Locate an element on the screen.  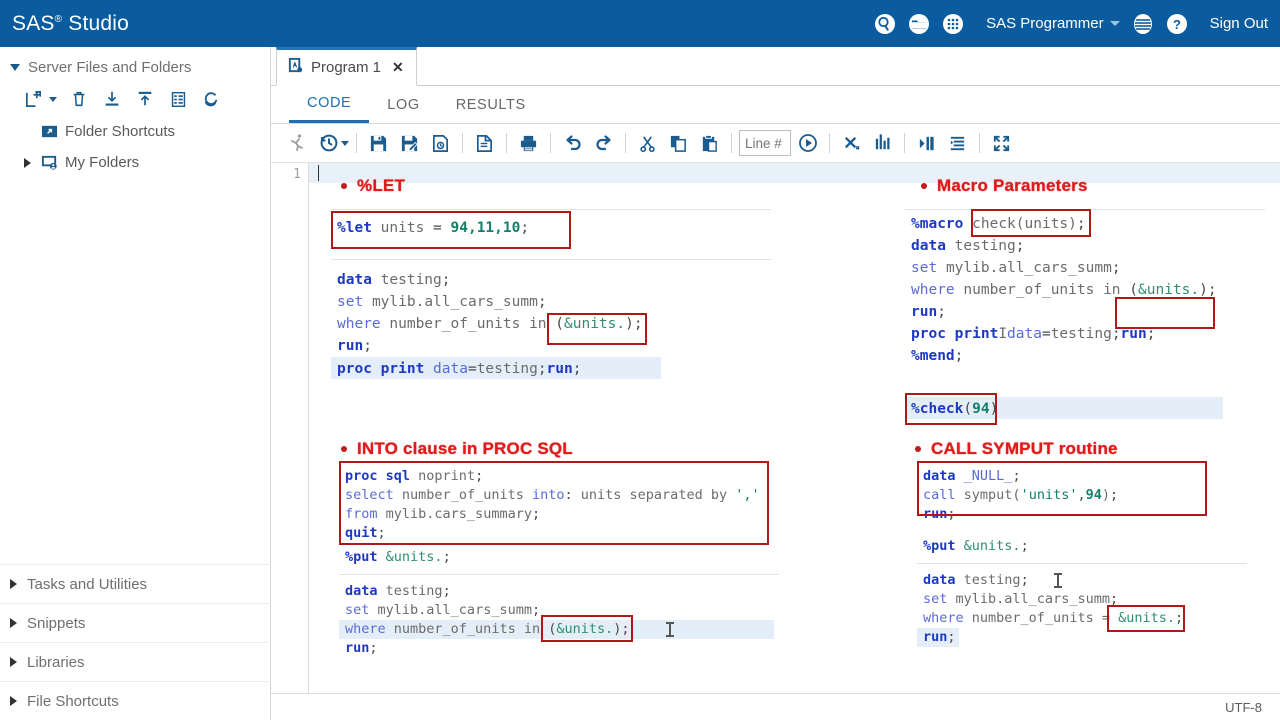
copy-icon is located at coordinates (678, 143).